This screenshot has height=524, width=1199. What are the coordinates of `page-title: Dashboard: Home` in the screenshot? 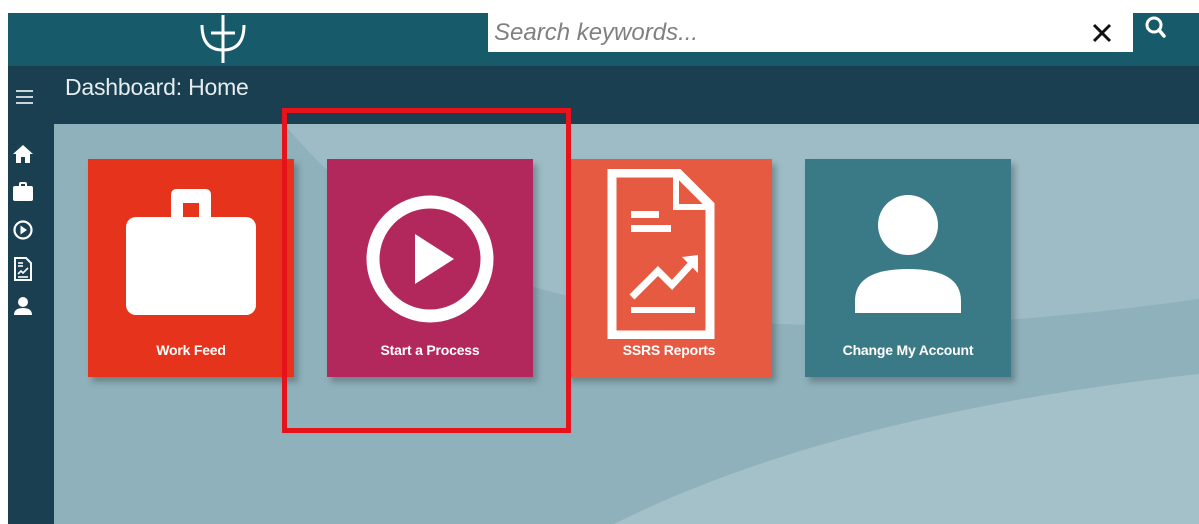 It's located at (157, 87).